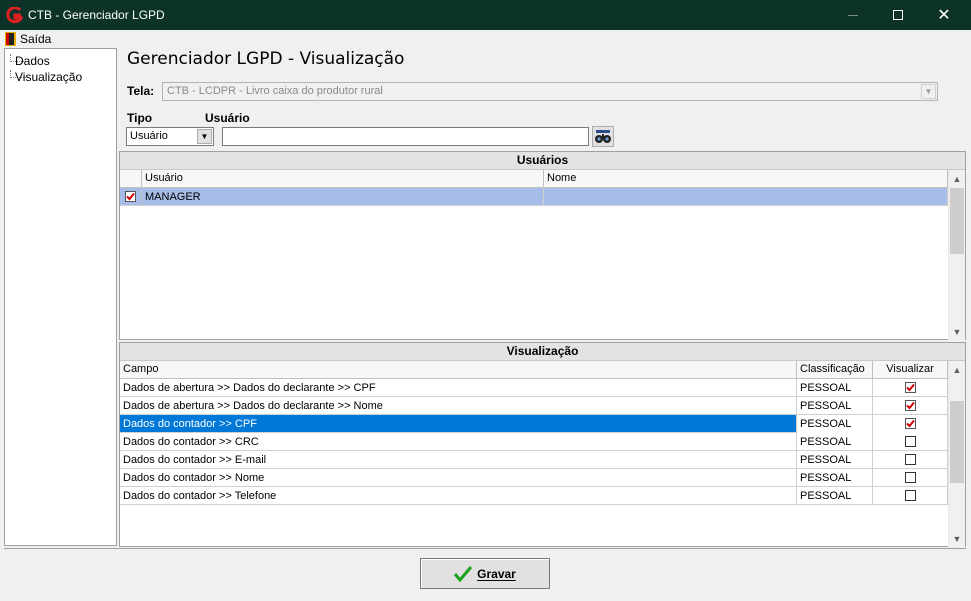  What do you see at coordinates (36, 38) in the screenshot?
I see `exit-menu-label: Saída` at bounding box center [36, 38].